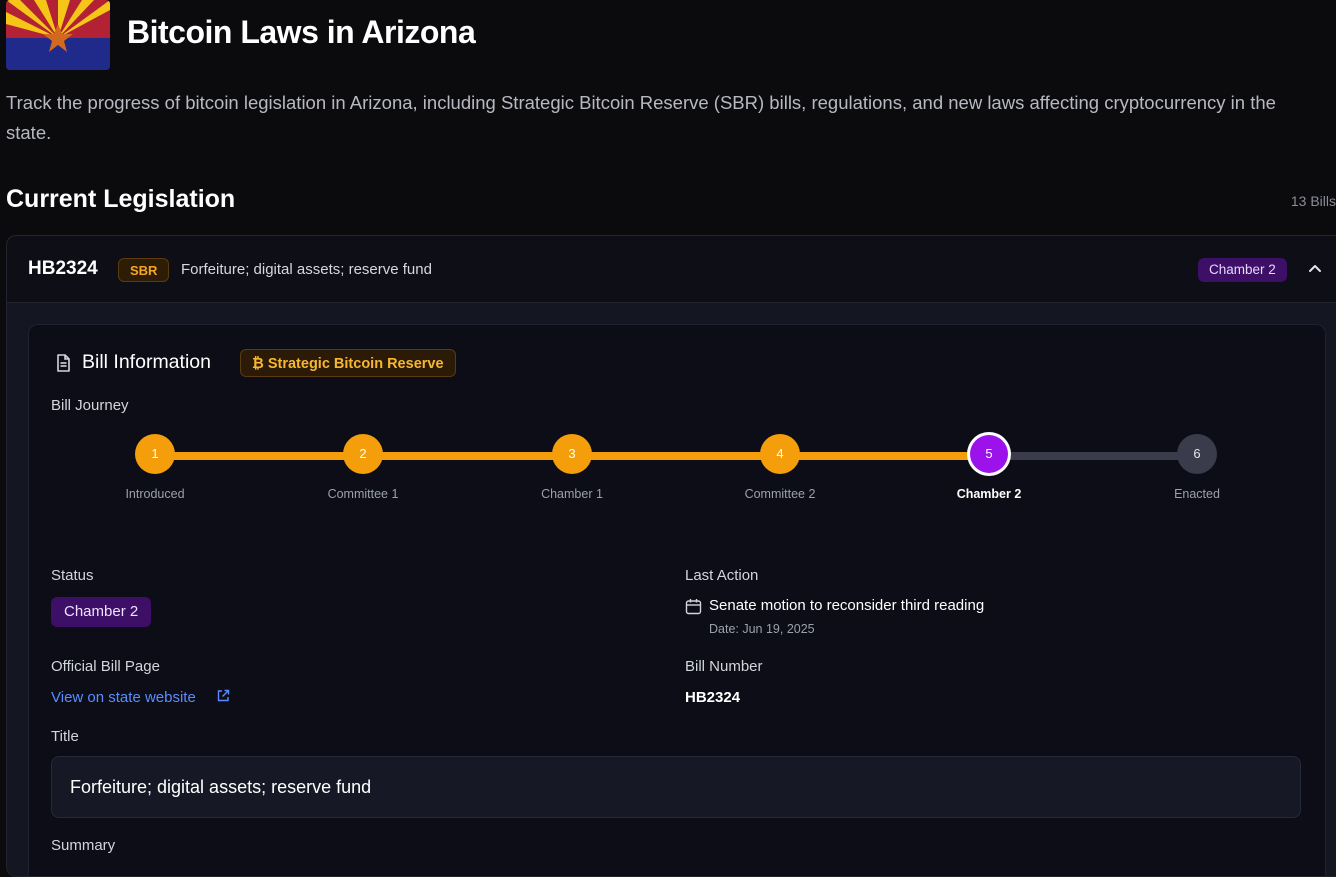  What do you see at coordinates (722, 575) in the screenshot?
I see `last-action-label: Last Action` at bounding box center [722, 575].